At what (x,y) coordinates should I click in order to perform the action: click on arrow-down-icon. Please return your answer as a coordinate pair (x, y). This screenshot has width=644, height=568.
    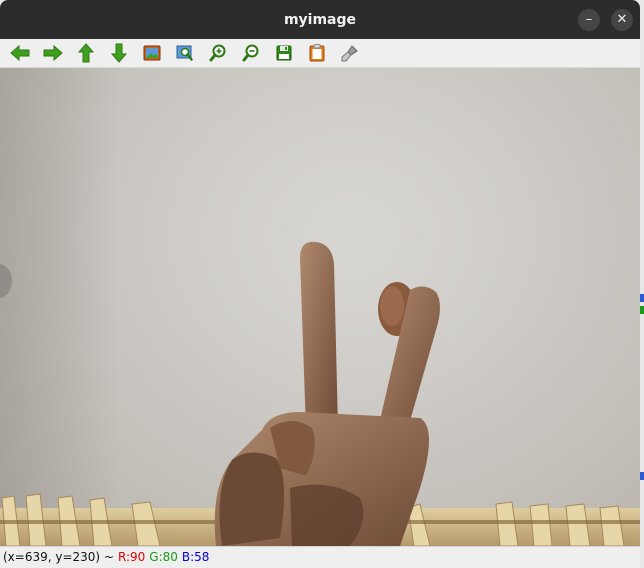
    Looking at the image, I should click on (119, 53).